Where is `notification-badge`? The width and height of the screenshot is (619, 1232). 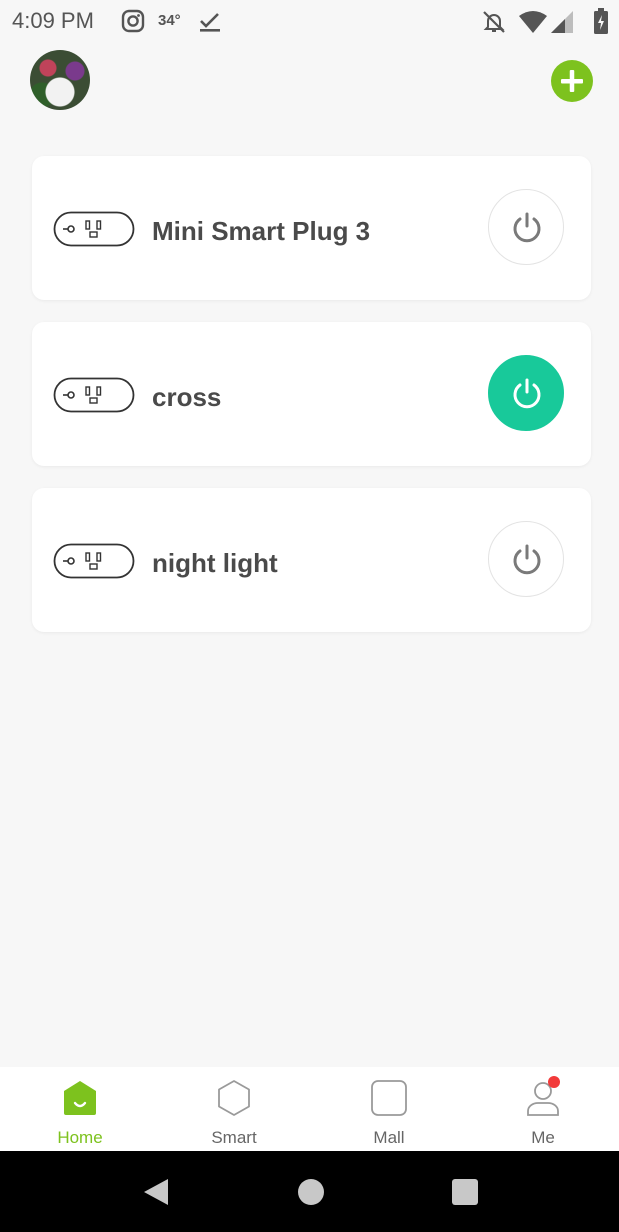 notification-badge is located at coordinates (554, 1082).